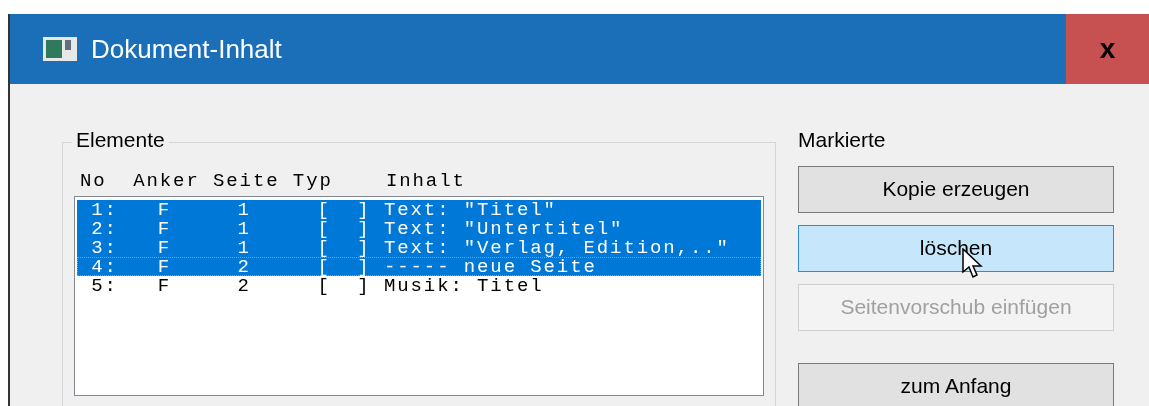 This screenshot has width=1149, height=406. I want to click on list-item: 4: F 2 [ ] ----- neue Seite, so click(419, 266).